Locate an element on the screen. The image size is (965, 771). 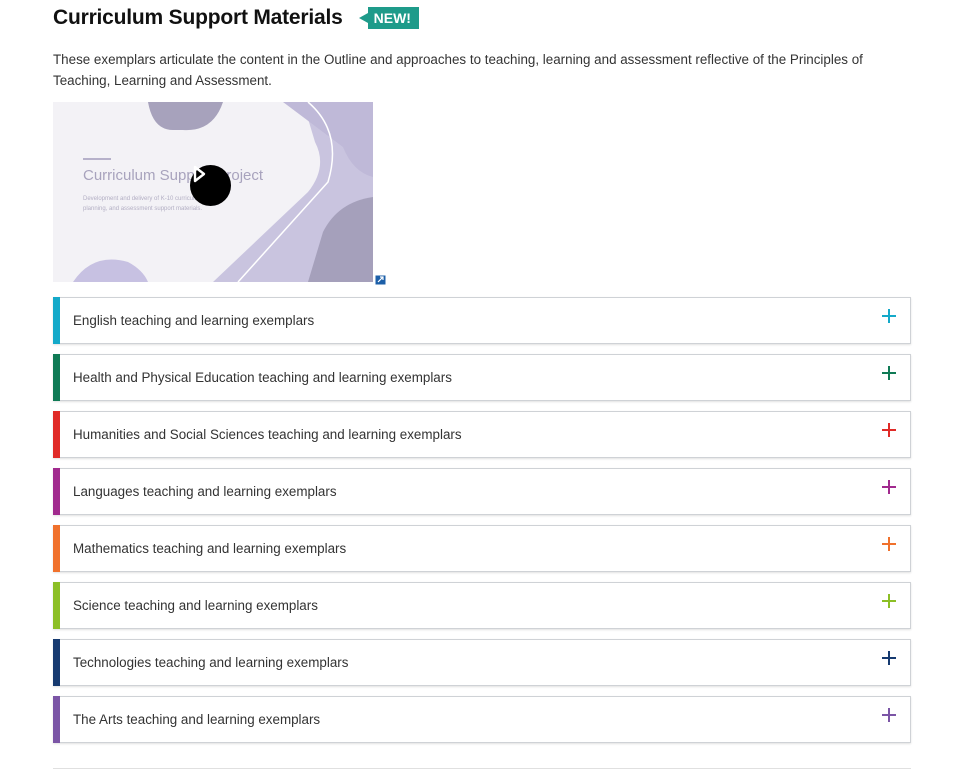
page-title: Curriculum Support Materials is located at coordinates (198, 17).